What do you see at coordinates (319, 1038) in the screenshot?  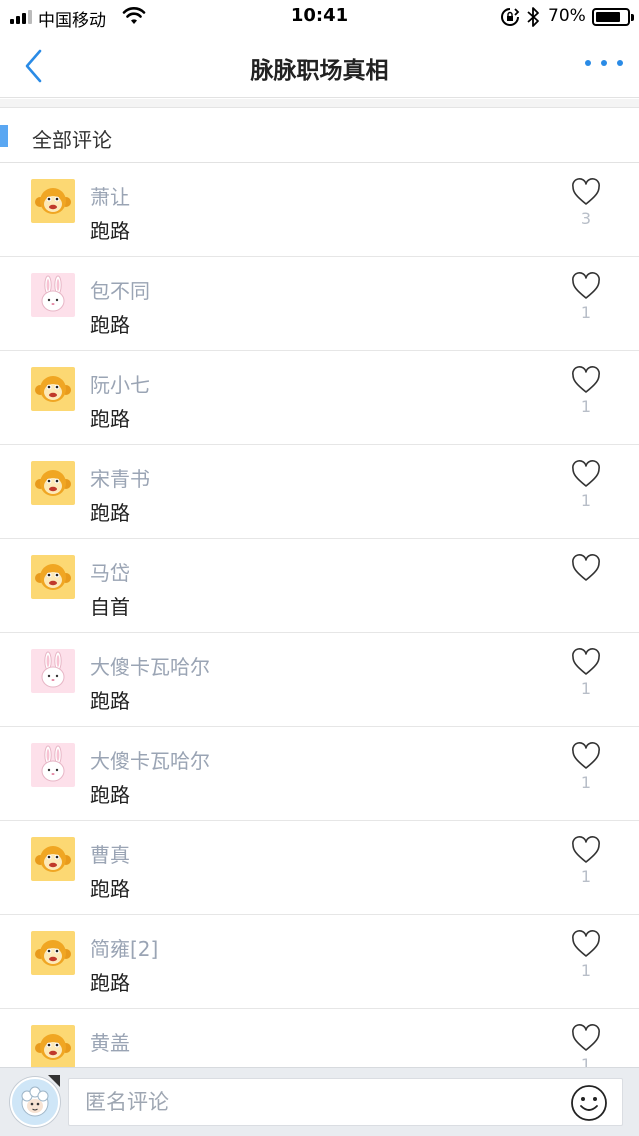 I see `comment-item: 黄盖跑路1` at bounding box center [319, 1038].